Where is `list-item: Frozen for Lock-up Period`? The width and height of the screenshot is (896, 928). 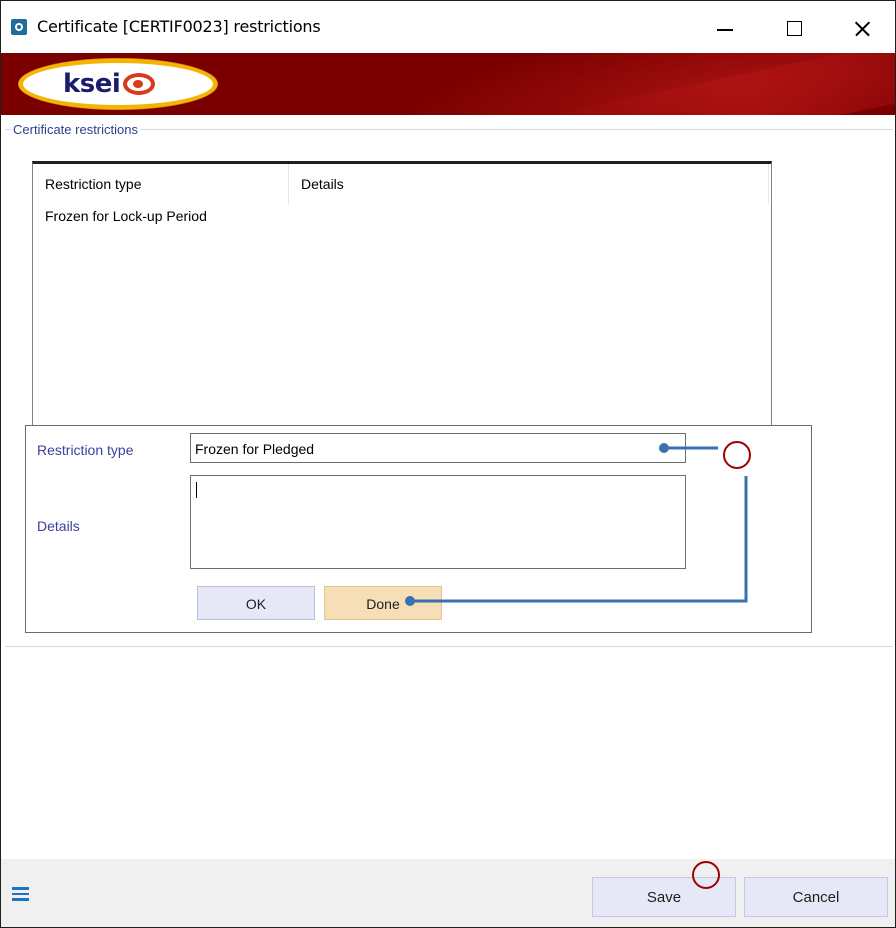
list-item: Frozen for Lock-up Period is located at coordinates (126, 216).